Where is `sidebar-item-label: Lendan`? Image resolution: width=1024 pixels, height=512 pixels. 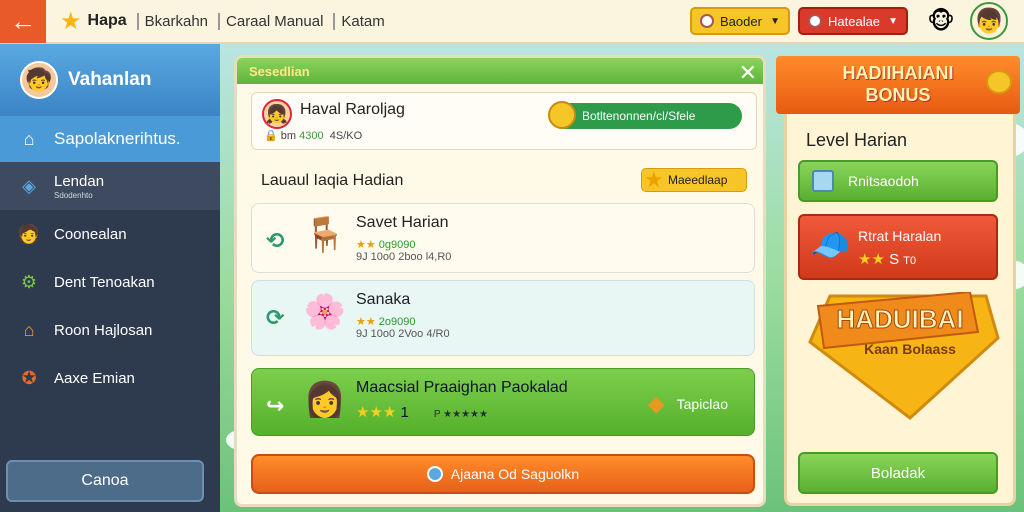
sidebar-item-label: Lendan is located at coordinates (79, 181).